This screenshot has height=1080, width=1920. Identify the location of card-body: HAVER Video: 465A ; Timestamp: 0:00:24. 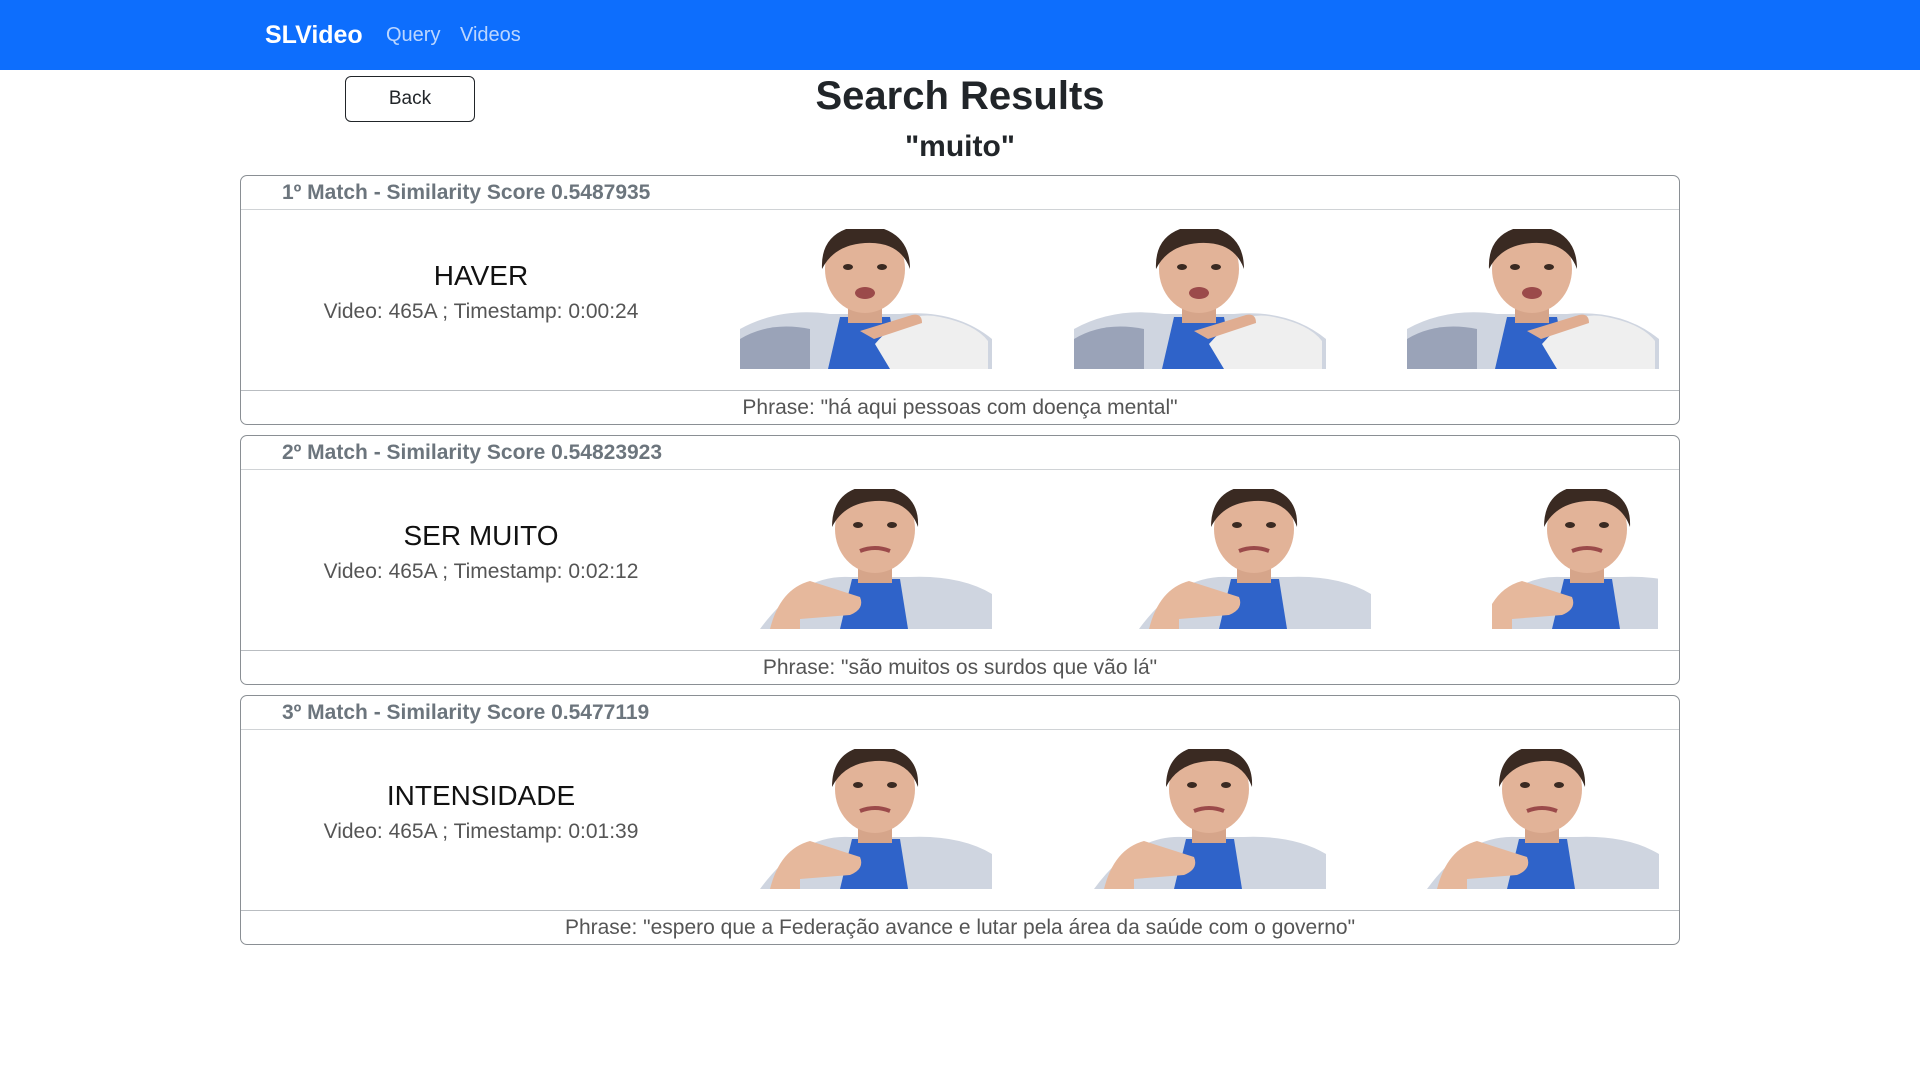
(960, 300).